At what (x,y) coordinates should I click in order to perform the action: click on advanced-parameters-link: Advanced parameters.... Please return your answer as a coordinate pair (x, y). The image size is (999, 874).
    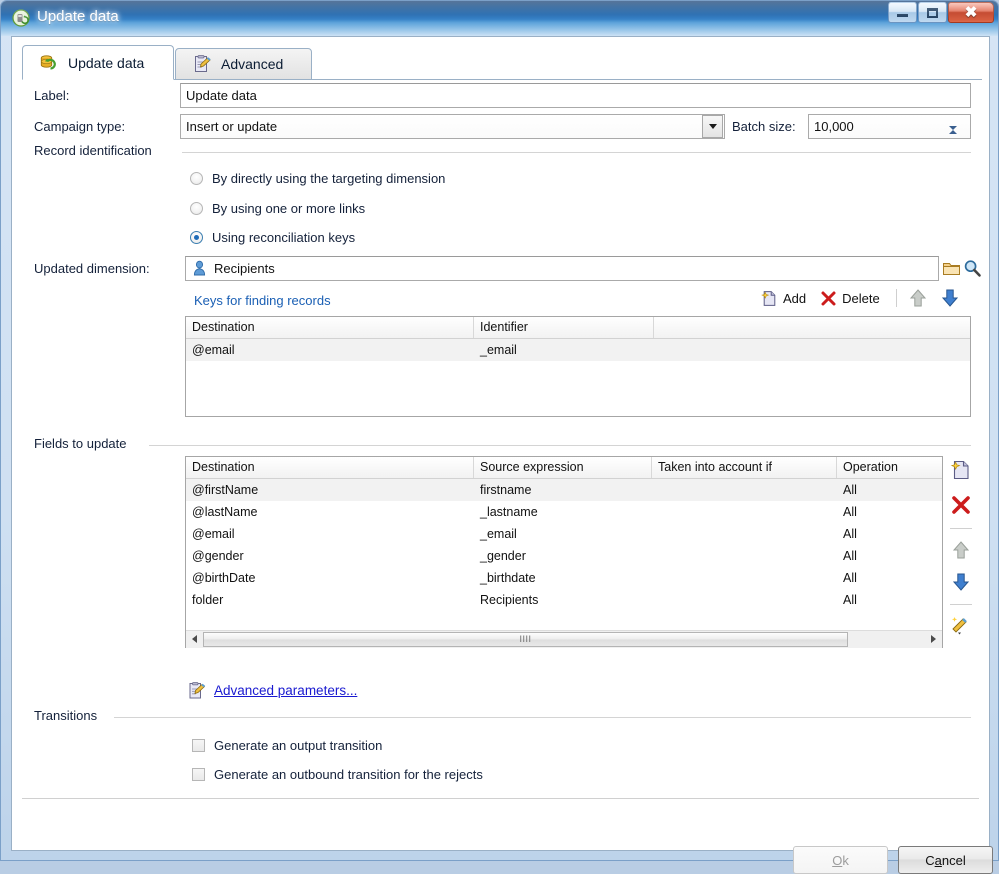
    Looking at the image, I should click on (272, 690).